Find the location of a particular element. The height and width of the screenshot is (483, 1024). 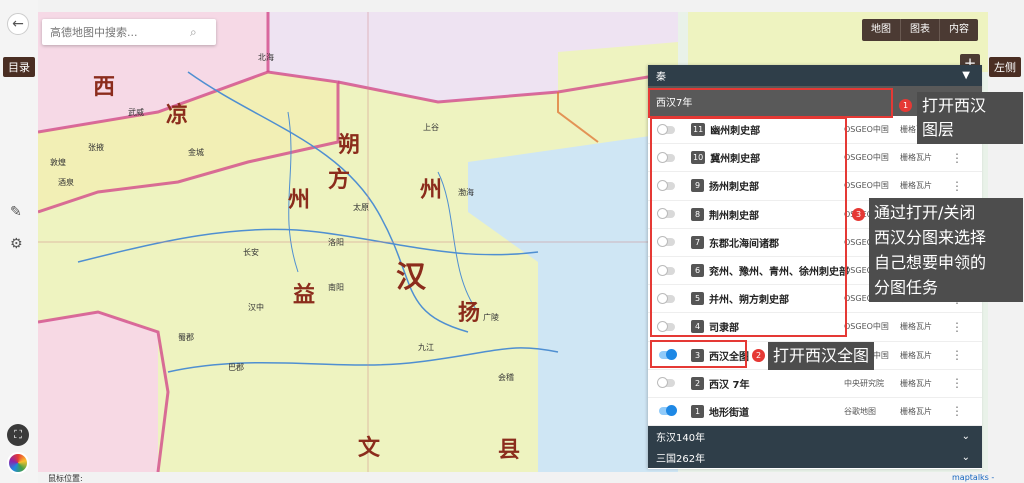

map-place: 九江 is located at coordinates (426, 347).